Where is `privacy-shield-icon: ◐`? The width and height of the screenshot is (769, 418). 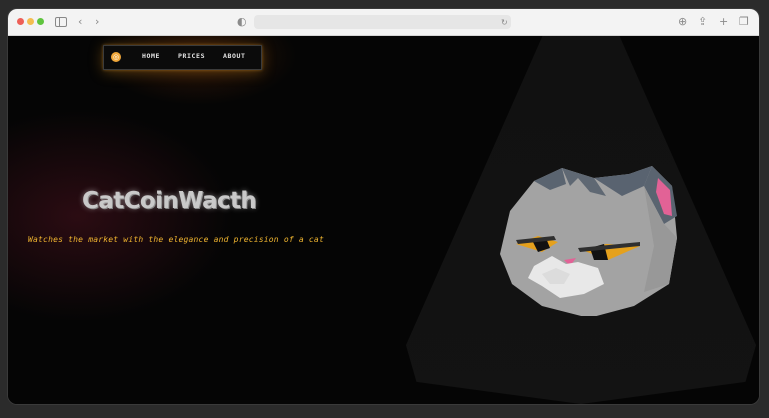
privacy-shield-icon: ◐ is located at coordinates (242, 21).